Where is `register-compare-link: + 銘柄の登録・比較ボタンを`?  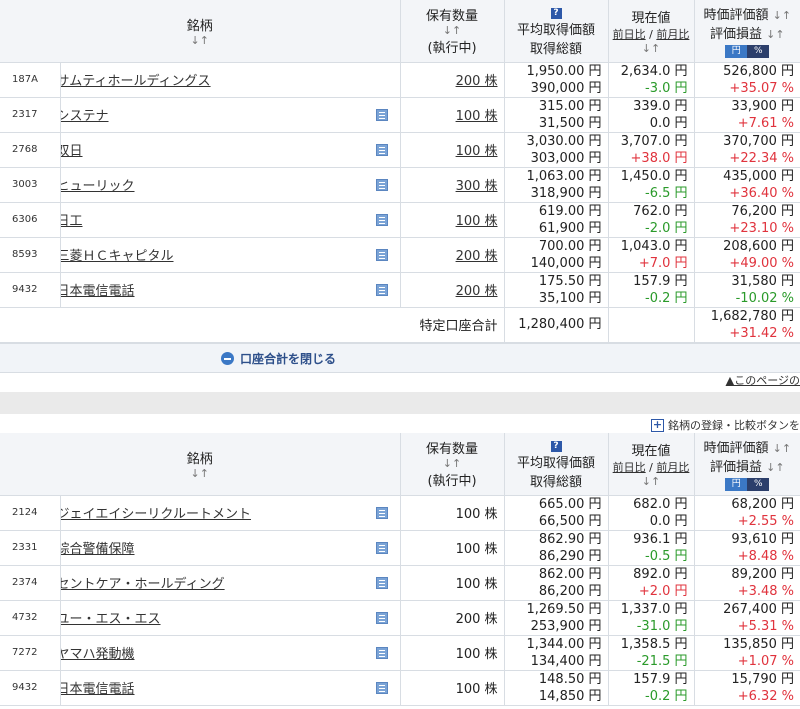 register-compare-link: + 銘柄の登録・比較ボタンを is located at coordinates (725, 425).